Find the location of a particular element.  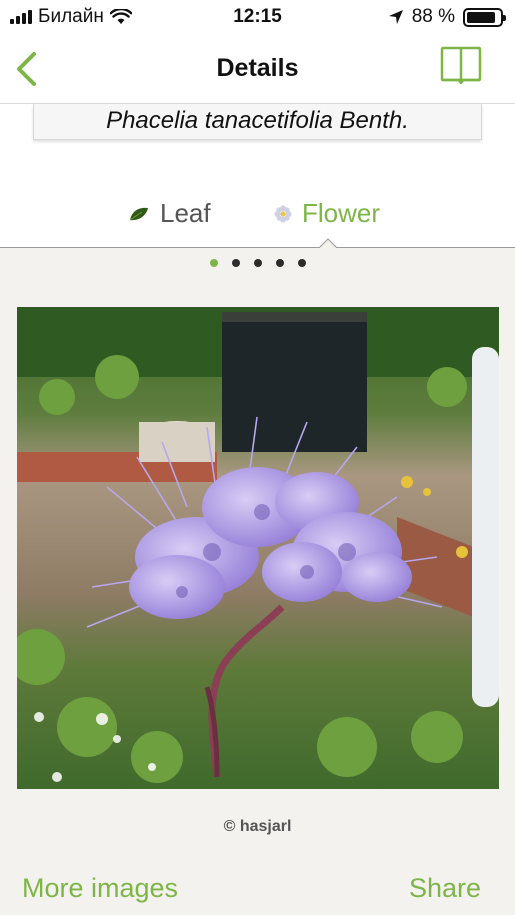

organ-tabs: Leaf Flower is located at coordinates (257, 218).